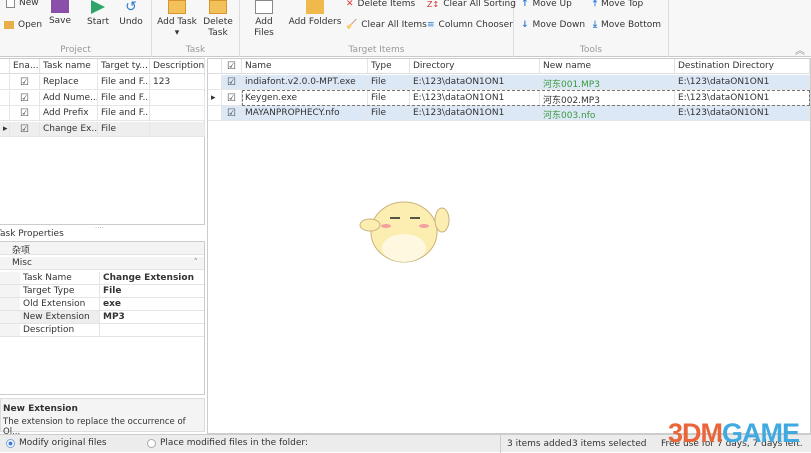 The image size is (811, 453). I want to click on help-title: New Extension, so click(40, 409).